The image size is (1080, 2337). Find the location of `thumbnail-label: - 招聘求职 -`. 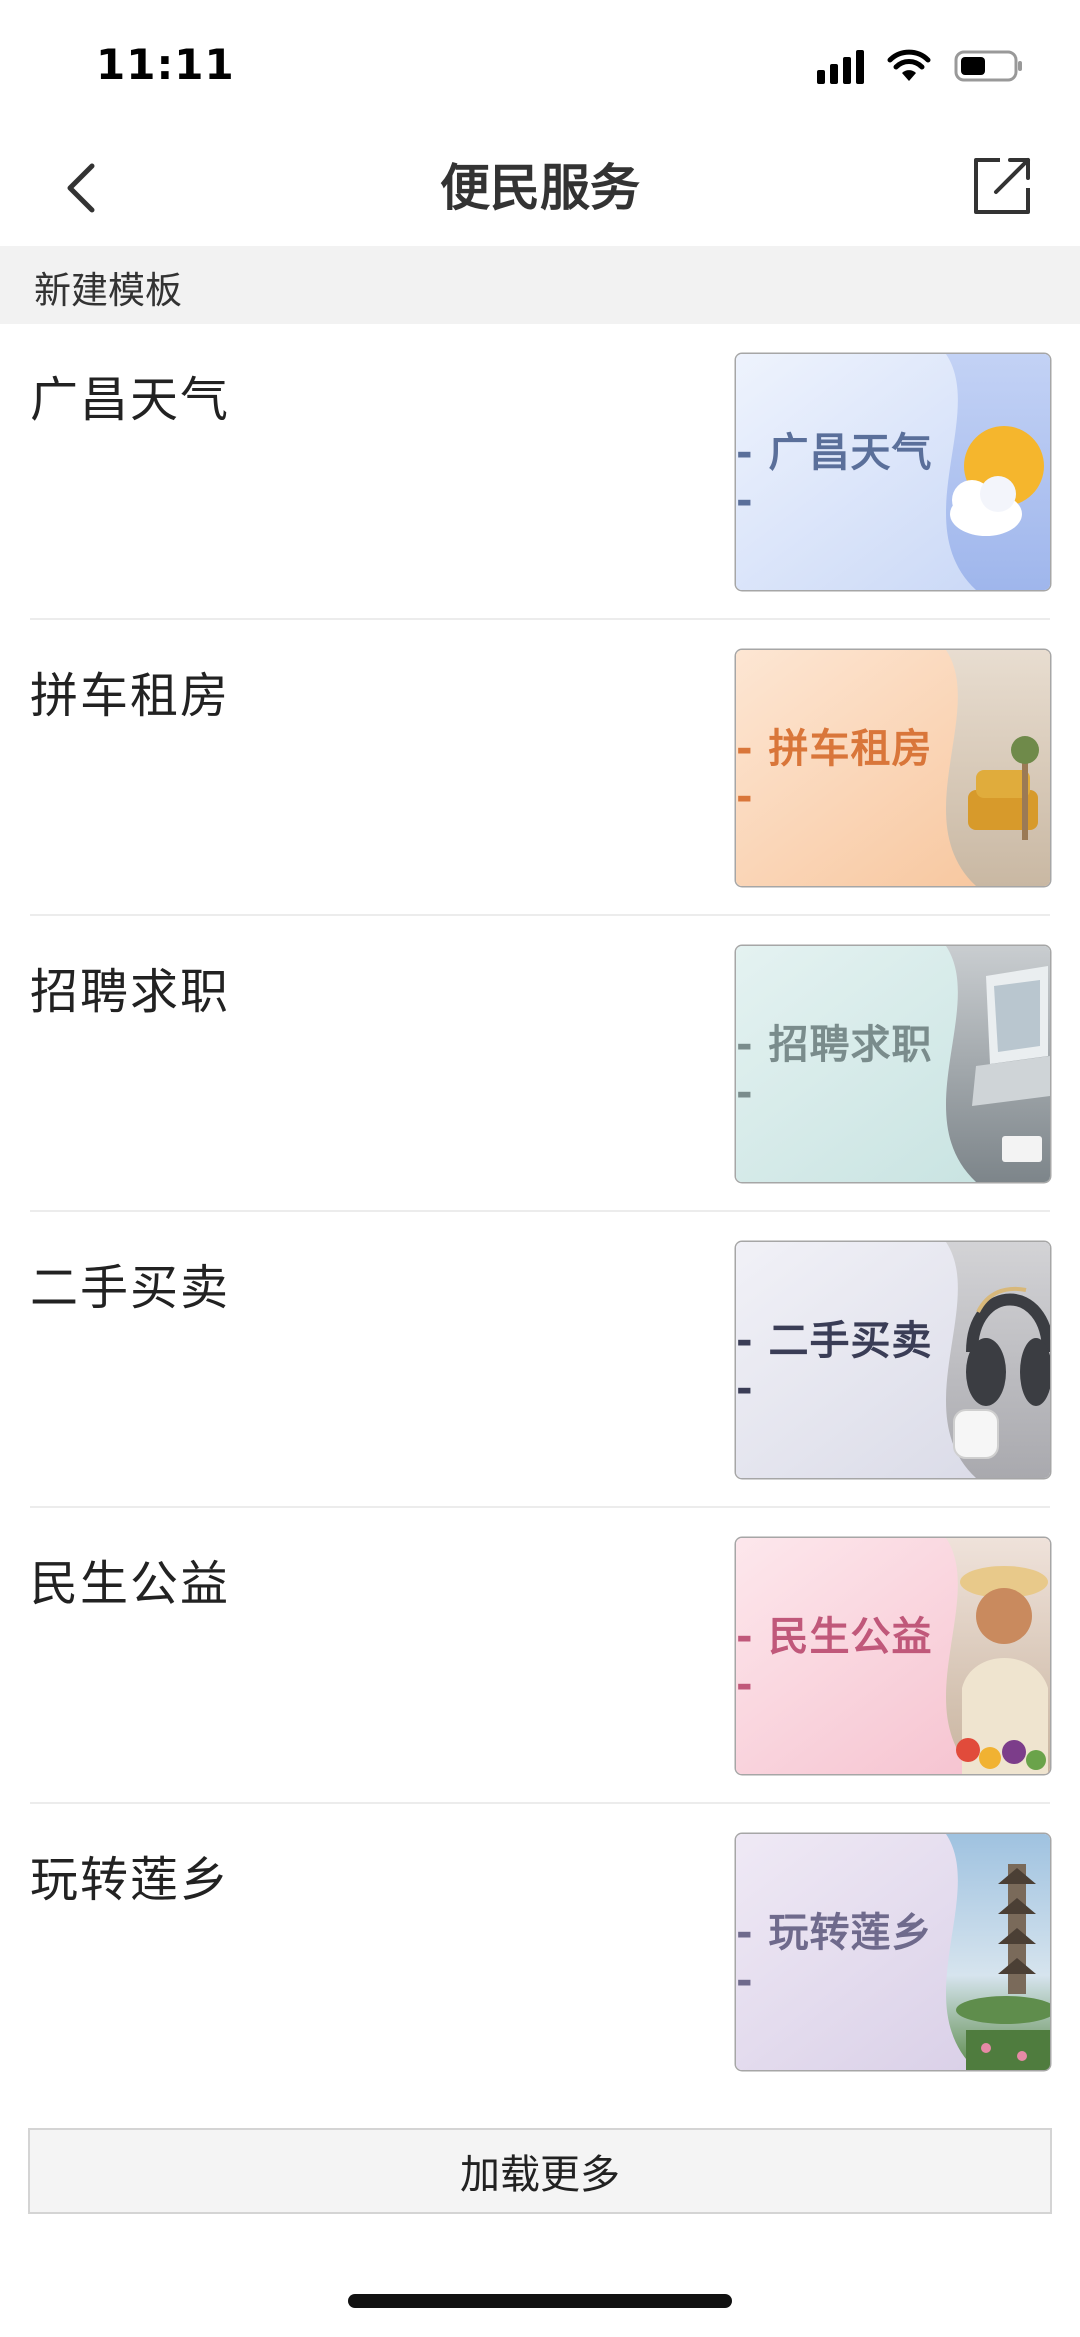

thumbnail-label: - 招聘求职 - is located at coordinates (834, 1069).